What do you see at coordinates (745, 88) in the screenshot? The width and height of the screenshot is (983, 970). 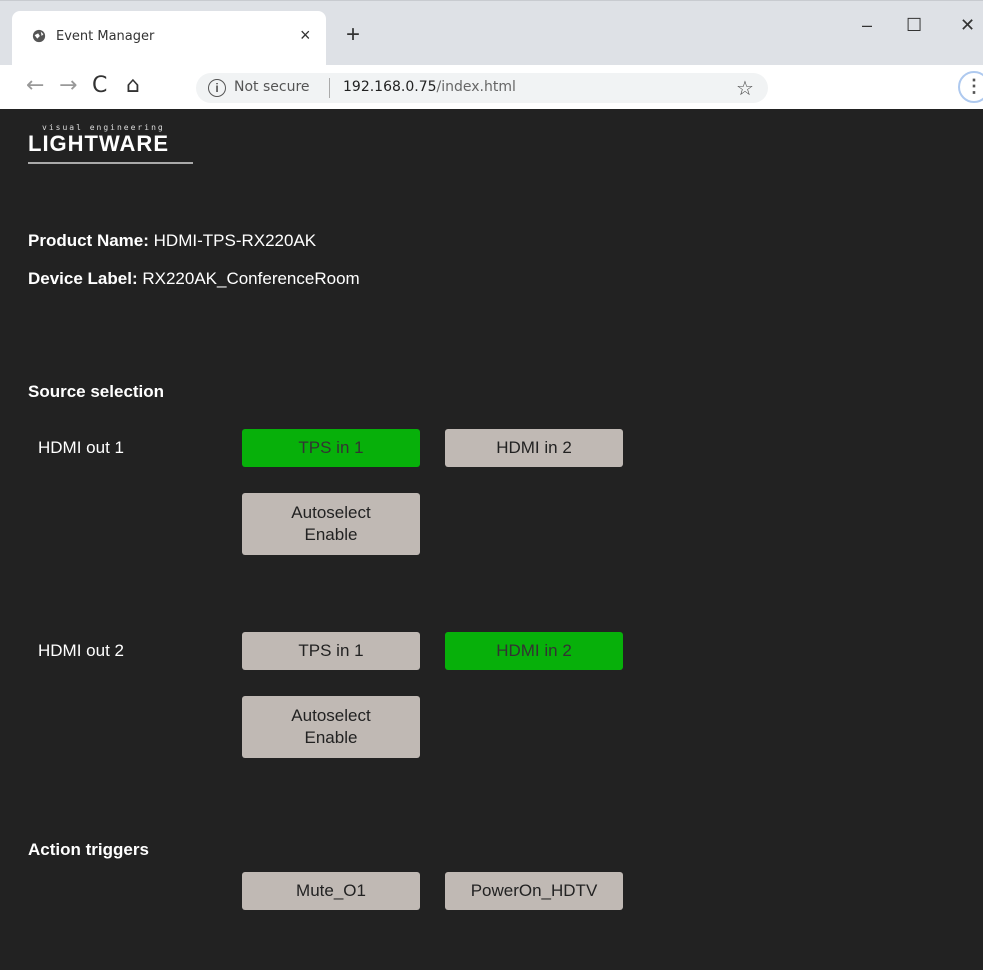 I see `bookmark-star-icon: ☆` at bounding box center [745, 88].